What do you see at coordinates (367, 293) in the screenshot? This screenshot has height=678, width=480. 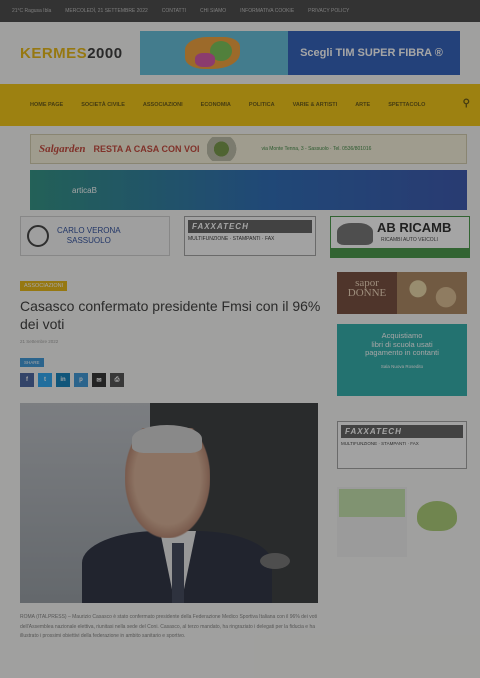 I see `sapor-text: sapor DONNE` at bounding box center [367, 293].